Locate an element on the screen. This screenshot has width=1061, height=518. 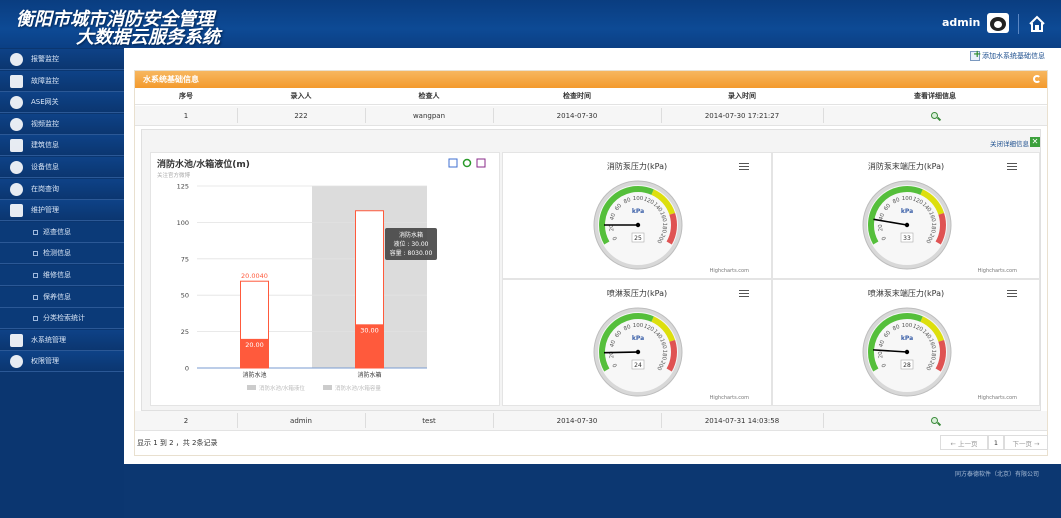
y-tick-label: 125 is located at coordinates (183, 187).